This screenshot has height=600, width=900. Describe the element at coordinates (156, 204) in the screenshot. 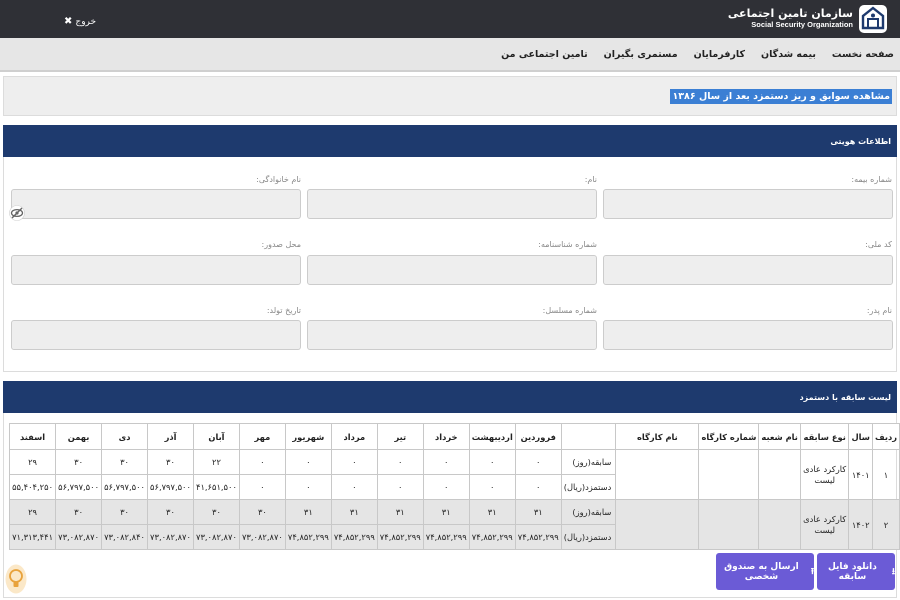

I see `last-name-field` at that location.